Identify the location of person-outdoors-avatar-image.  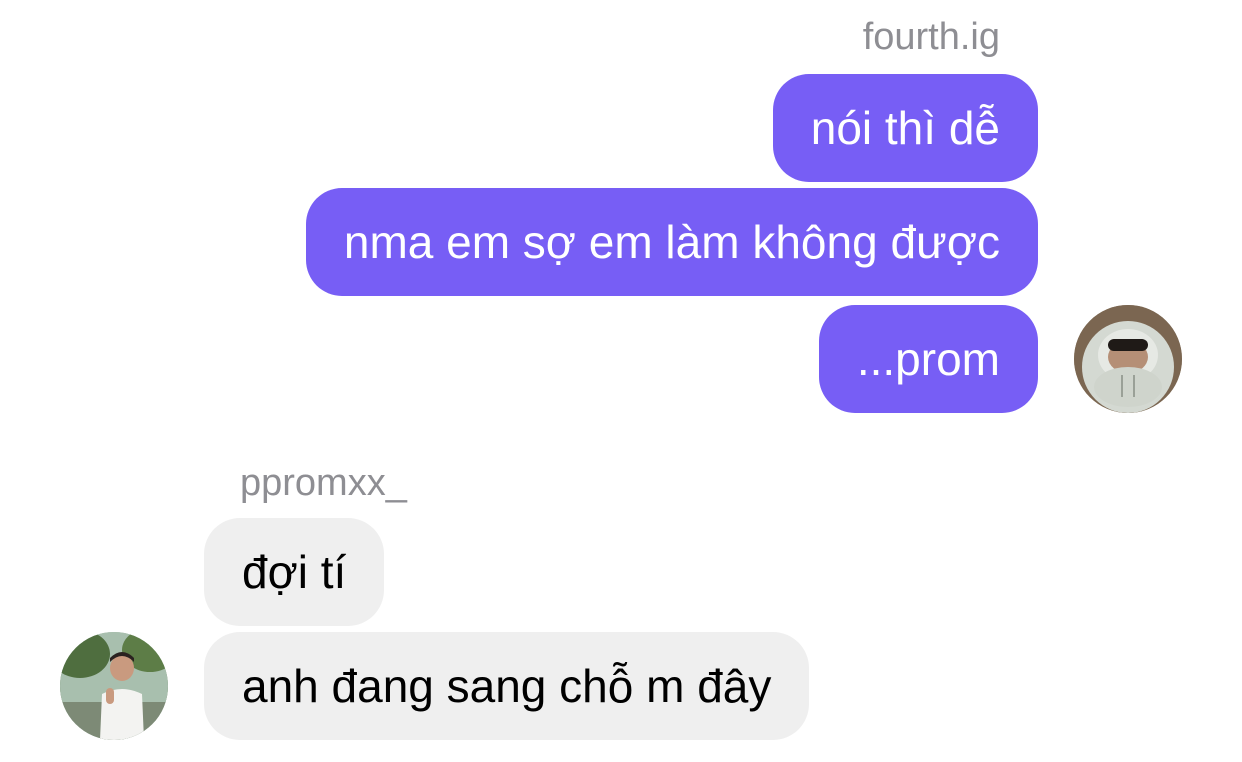
(114, 686).